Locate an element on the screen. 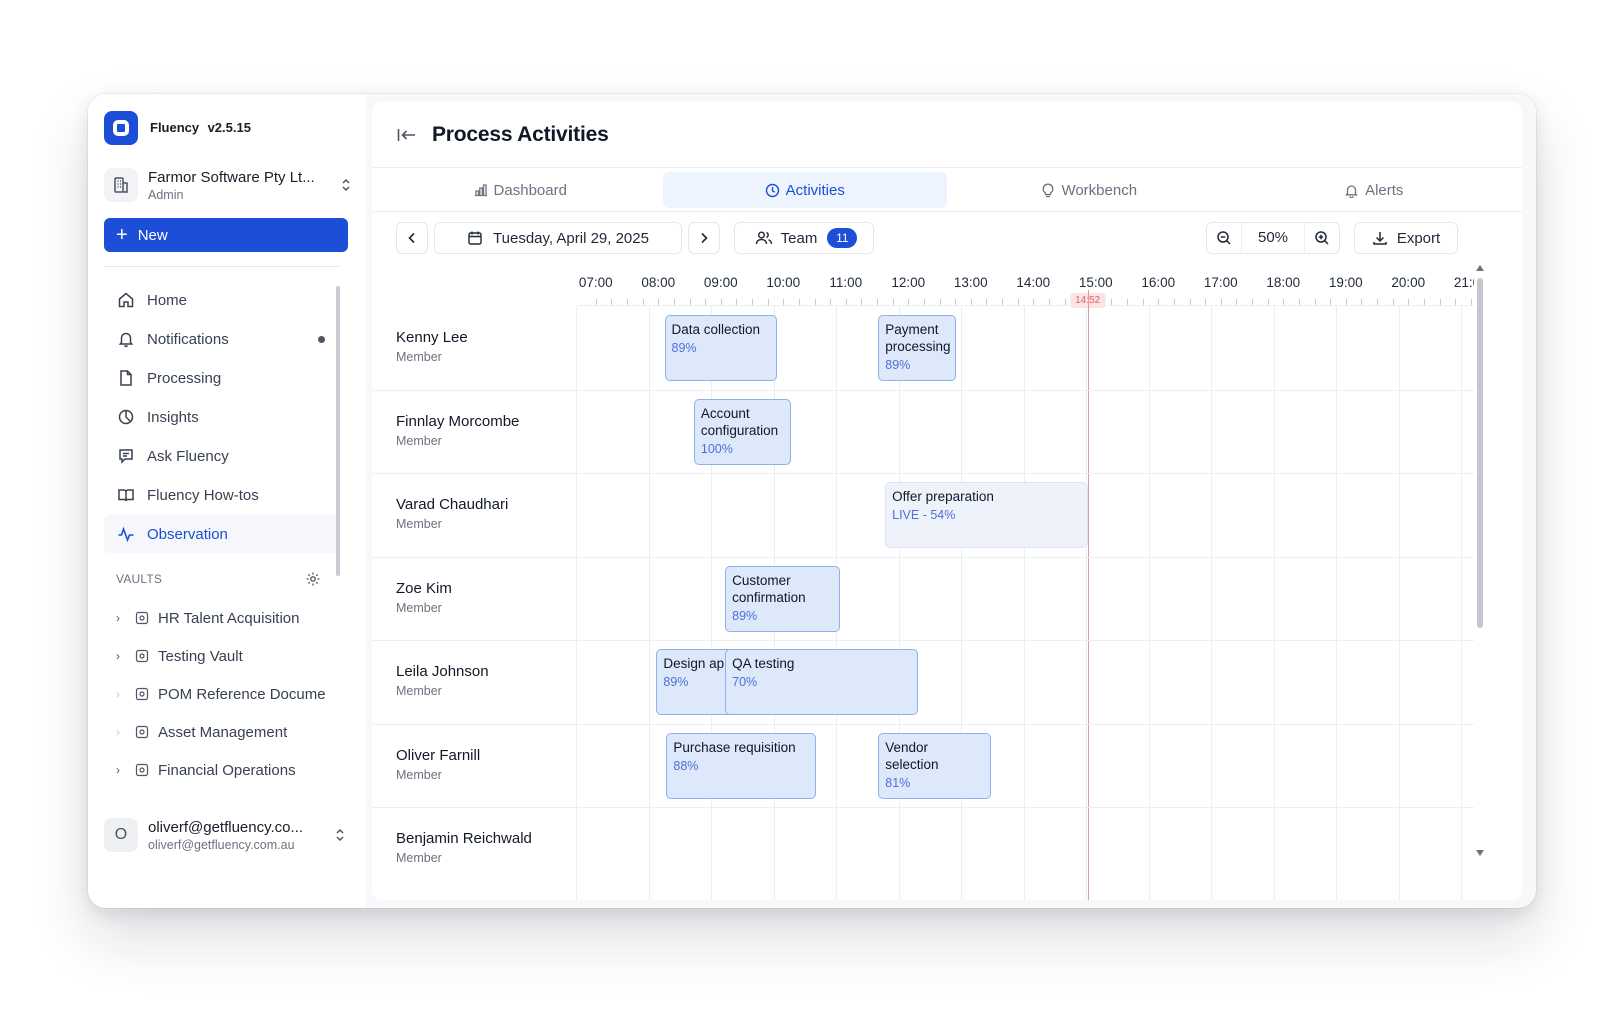  tab-workbench: Workbench is located at coordinates (1089, 190).